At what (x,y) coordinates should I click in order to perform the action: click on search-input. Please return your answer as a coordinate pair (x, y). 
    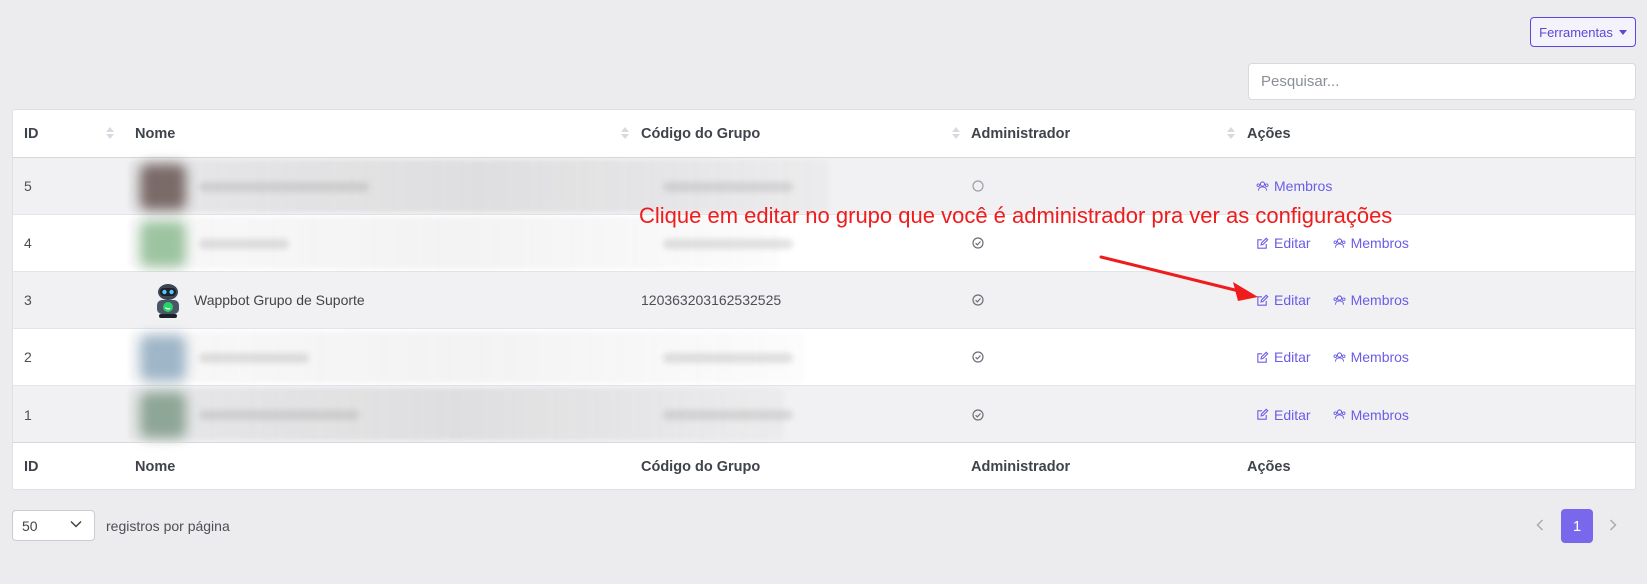
    Looking at the image, I should click on (1442, 81).